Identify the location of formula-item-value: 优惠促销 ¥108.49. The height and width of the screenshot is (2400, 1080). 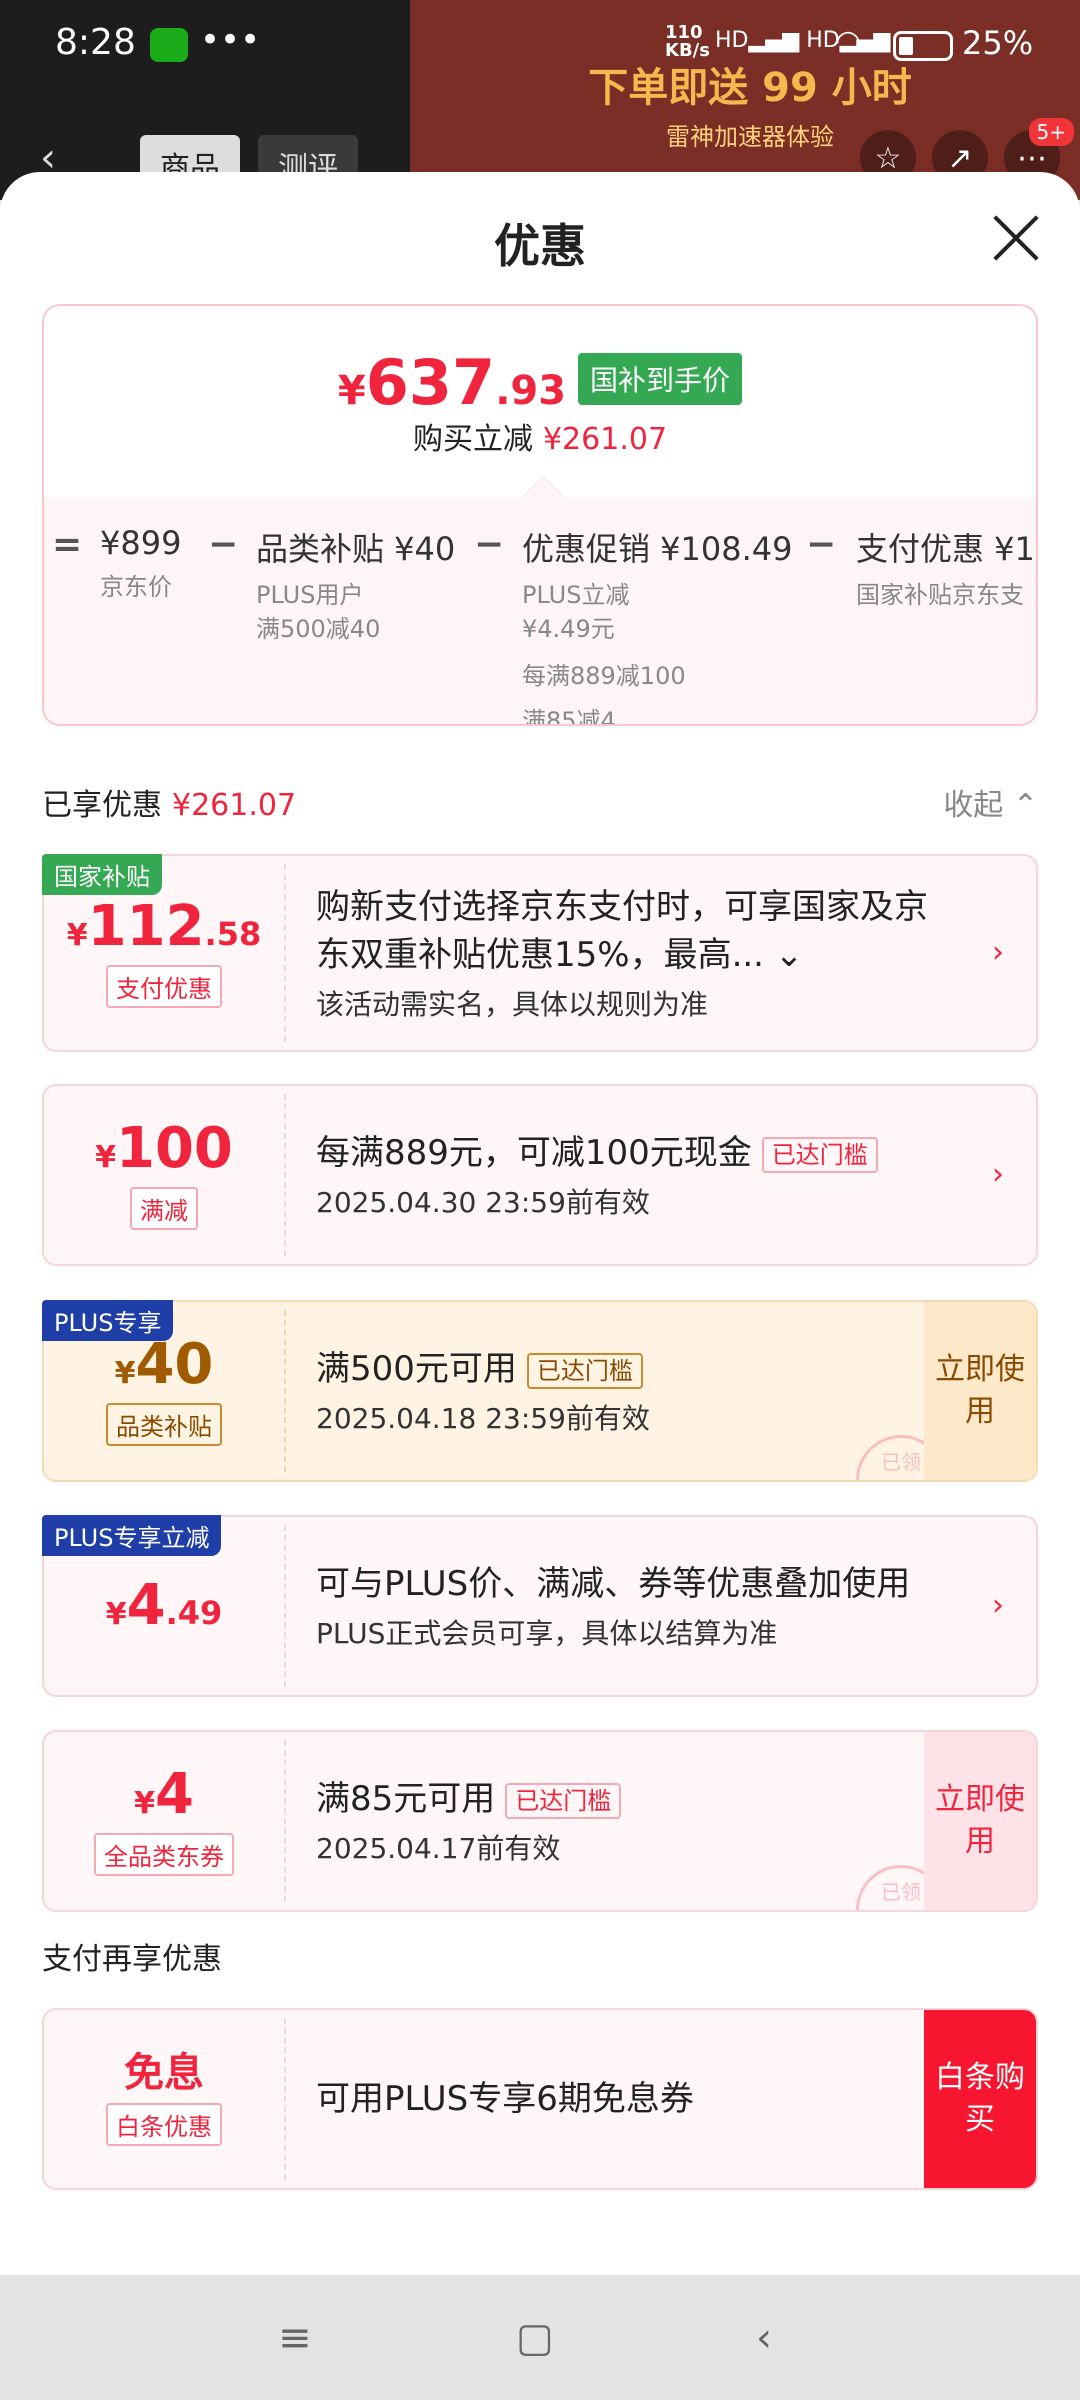
(657, 549).